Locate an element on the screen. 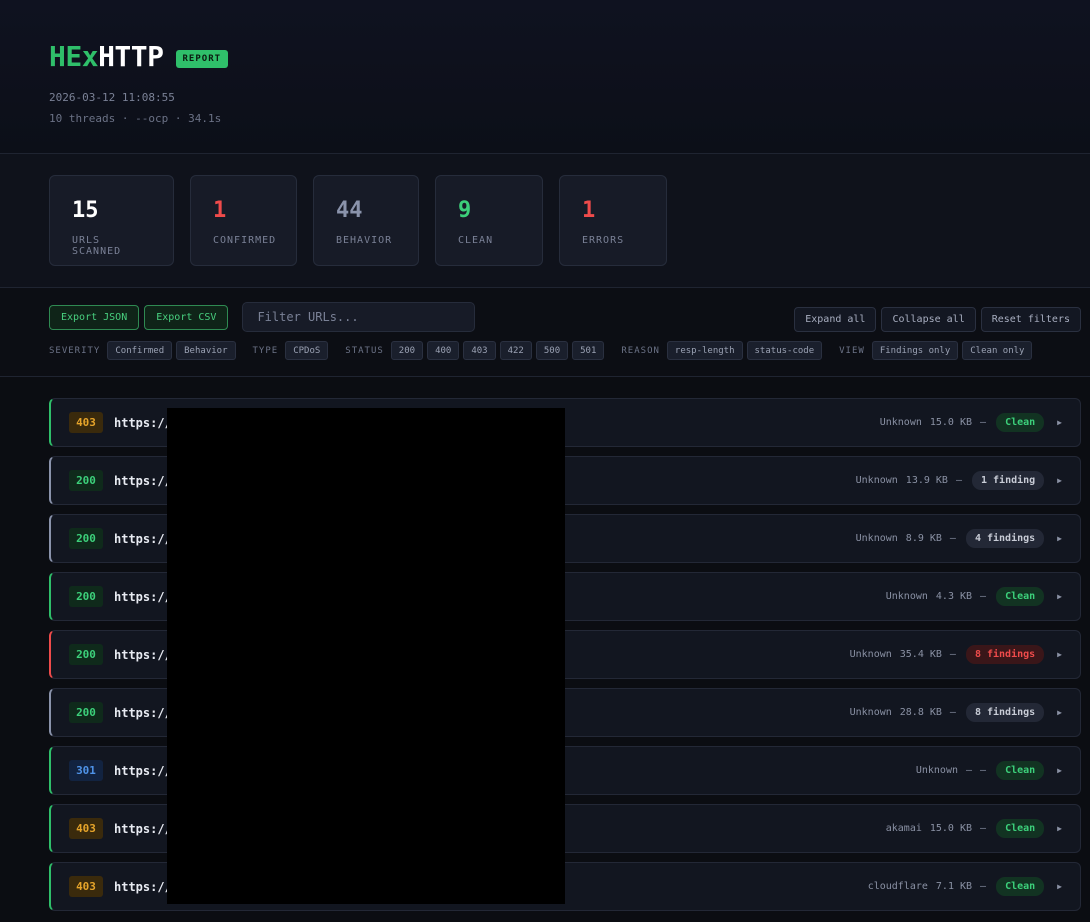 The height and width of the screenshot is (922, 1090). row-meta: Unknown – – Clean ▶ is located at coordinates (989, 770).